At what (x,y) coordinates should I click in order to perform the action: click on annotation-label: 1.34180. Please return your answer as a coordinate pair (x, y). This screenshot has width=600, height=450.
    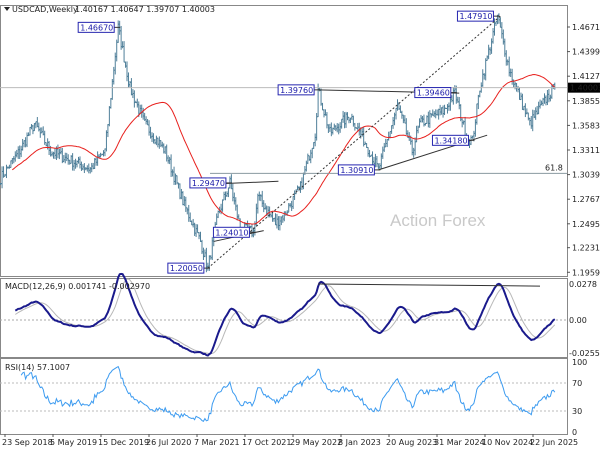
    Looking at the image, I should click on (450, 140).